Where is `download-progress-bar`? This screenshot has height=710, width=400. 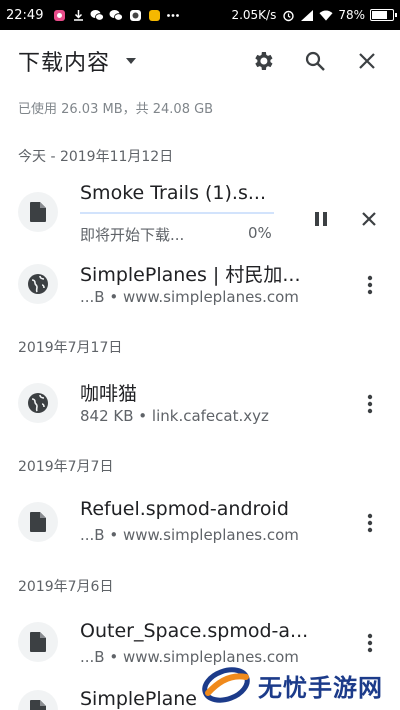 download-progress-bar is located at coordinates (177, 213).